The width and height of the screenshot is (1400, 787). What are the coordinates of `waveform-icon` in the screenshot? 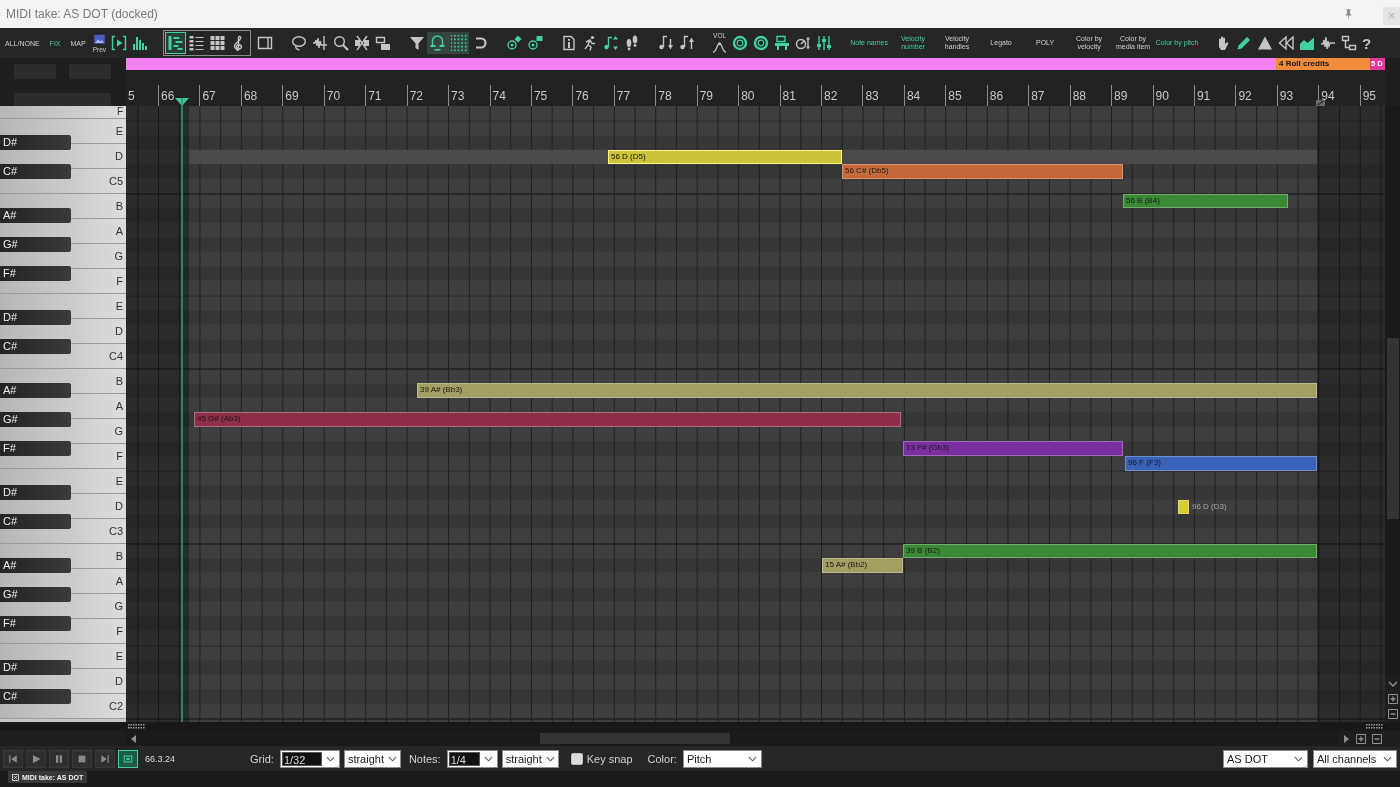 It's located at (1327, 43).